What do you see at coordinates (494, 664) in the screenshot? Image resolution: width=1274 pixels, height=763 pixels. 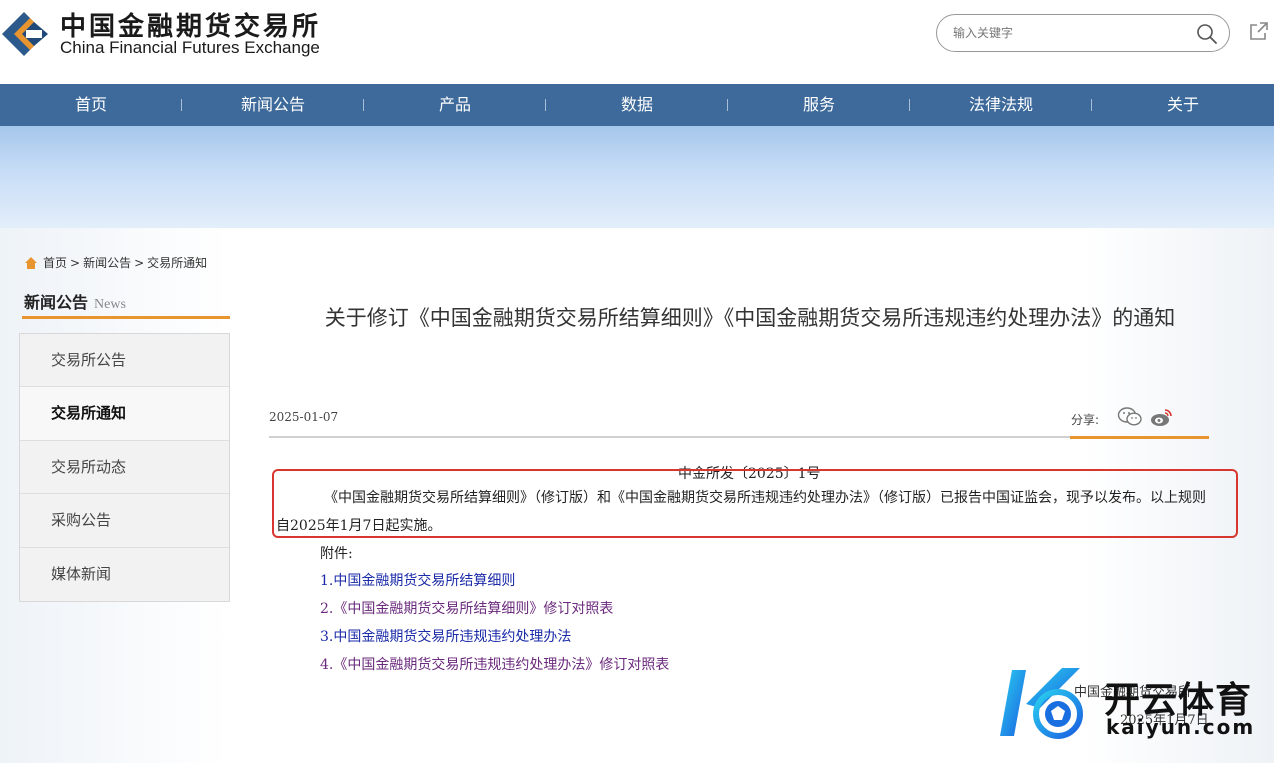 I see `attachment-link-4: 4.《中国金融期货交易所违规违约处理办法》修订对照表` at bounding box center [494, 664].